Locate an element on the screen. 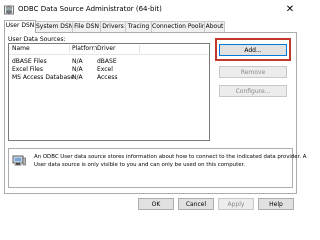 This screenshot has height=240, width=320. list-item: dBASE Files N/A dBASE is located at coordinates (109, 62).